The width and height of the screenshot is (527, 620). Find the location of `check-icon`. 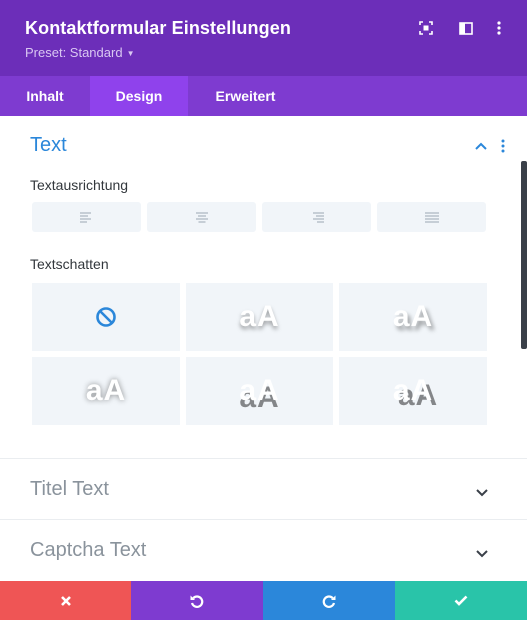

check-icon is located at coordinates (461, 600).